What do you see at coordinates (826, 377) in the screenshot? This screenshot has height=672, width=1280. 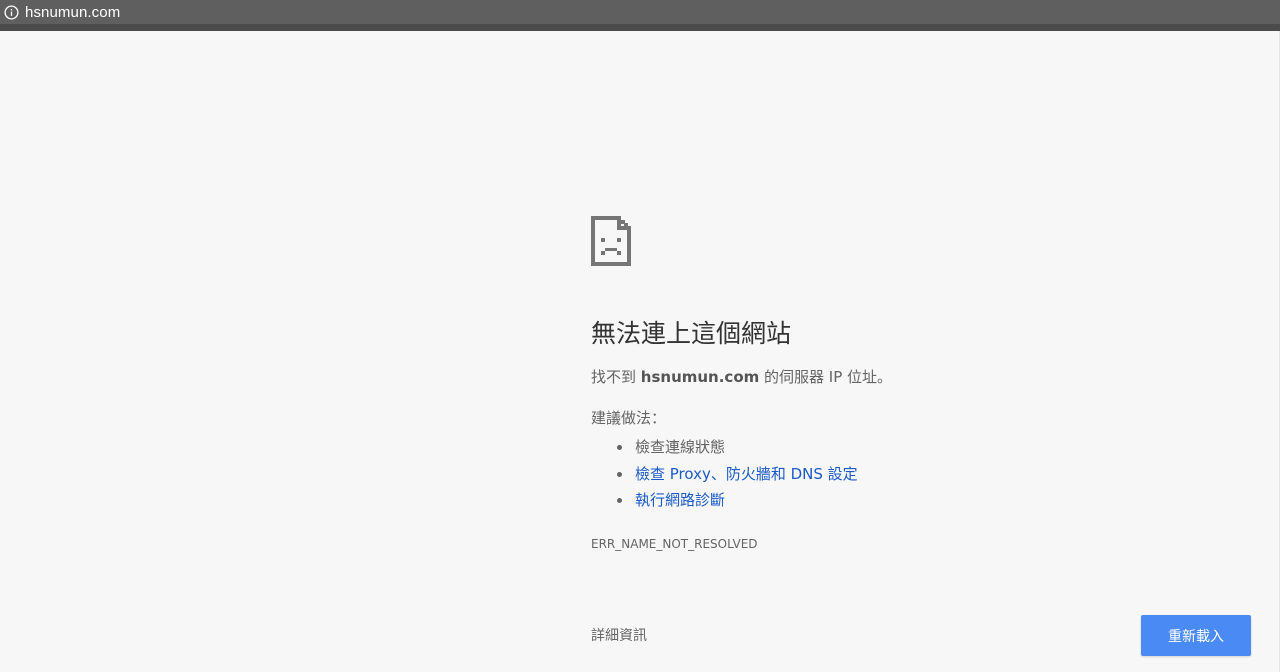 I see `description-suffix: 的伺服器 IP 位址。` at bounding box center [826, 377].